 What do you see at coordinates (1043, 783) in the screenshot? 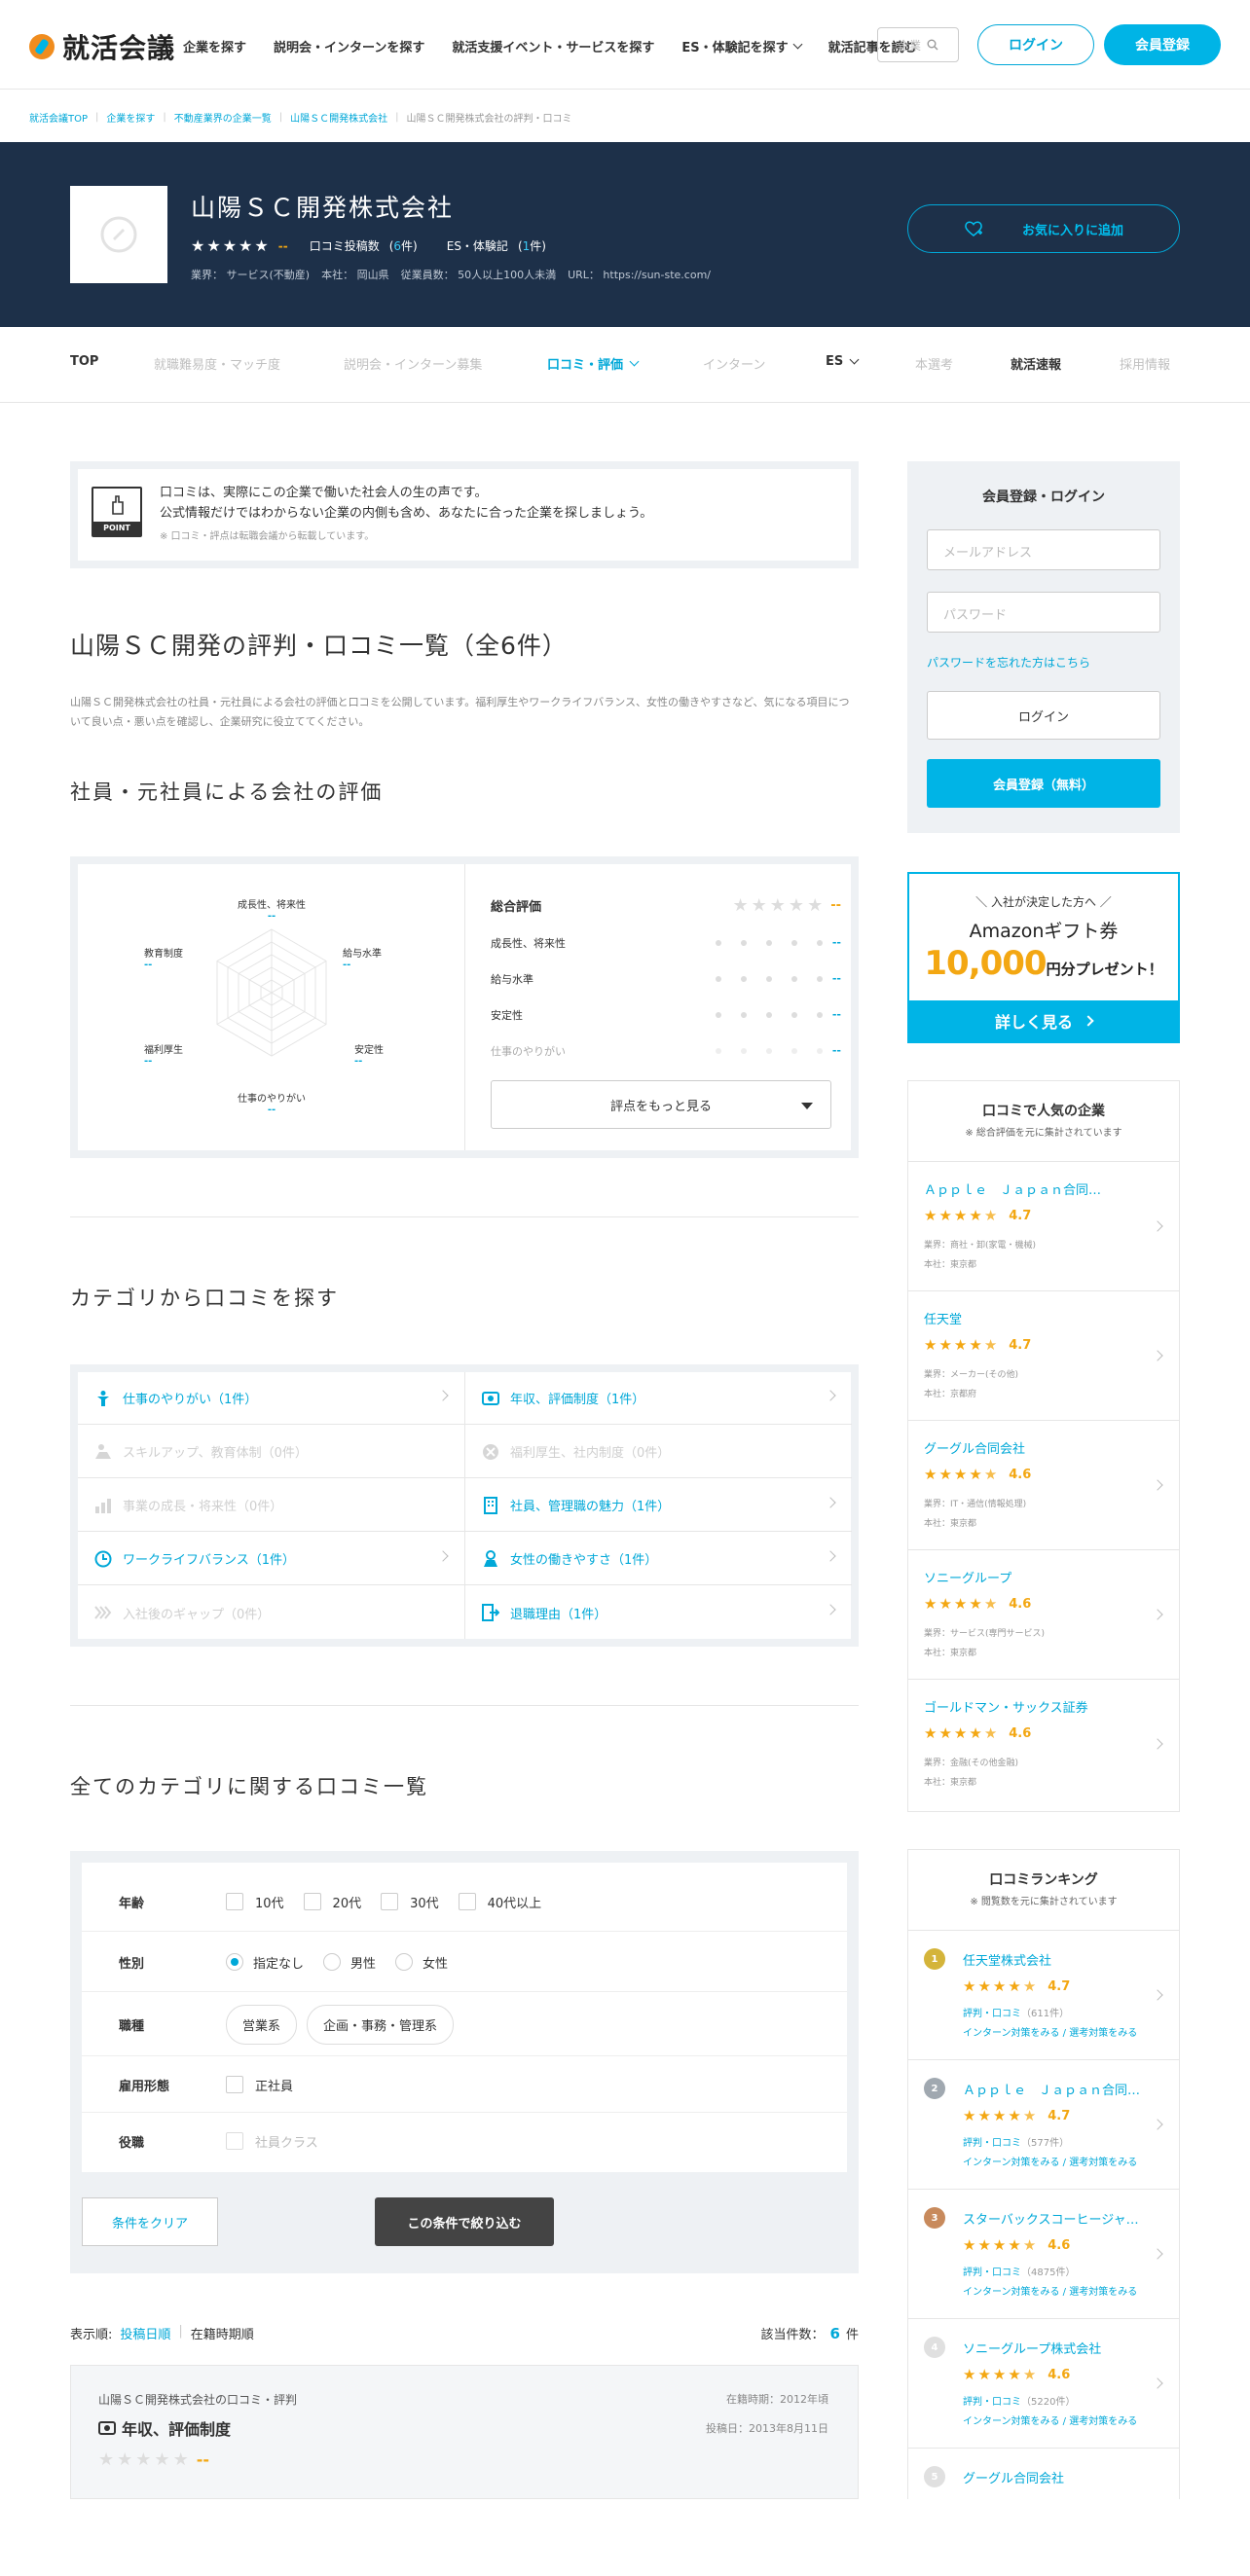
I see `sidebar-register-button: 会員登録（無料）` at bounding box center [1043, 783].